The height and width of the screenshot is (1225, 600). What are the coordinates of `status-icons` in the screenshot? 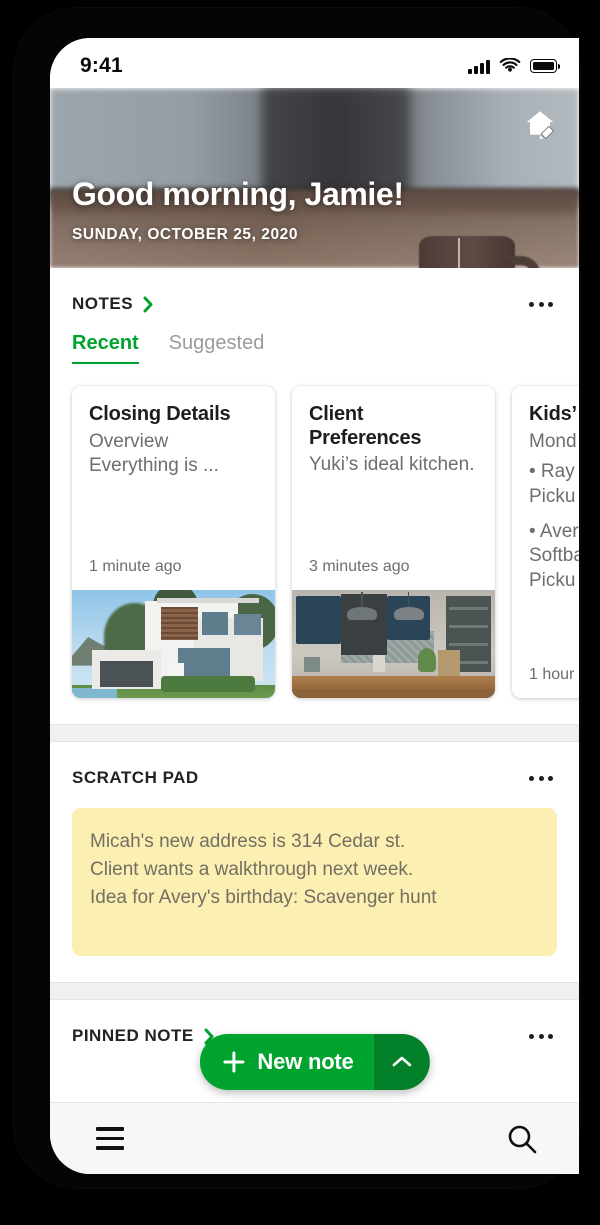 It's located at (514, 66).